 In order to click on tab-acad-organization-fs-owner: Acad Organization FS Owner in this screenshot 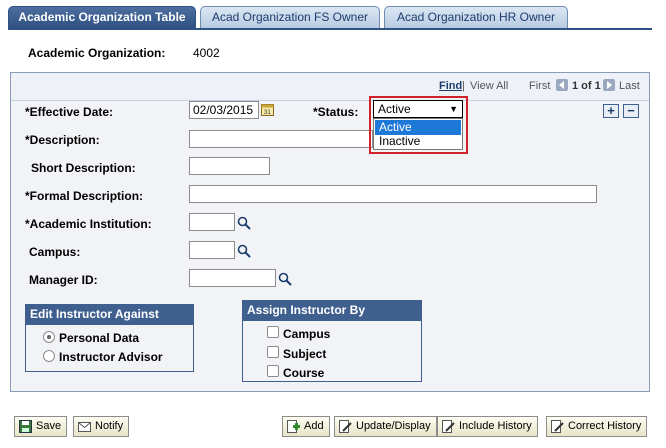, I will do `click(290, 17)`.